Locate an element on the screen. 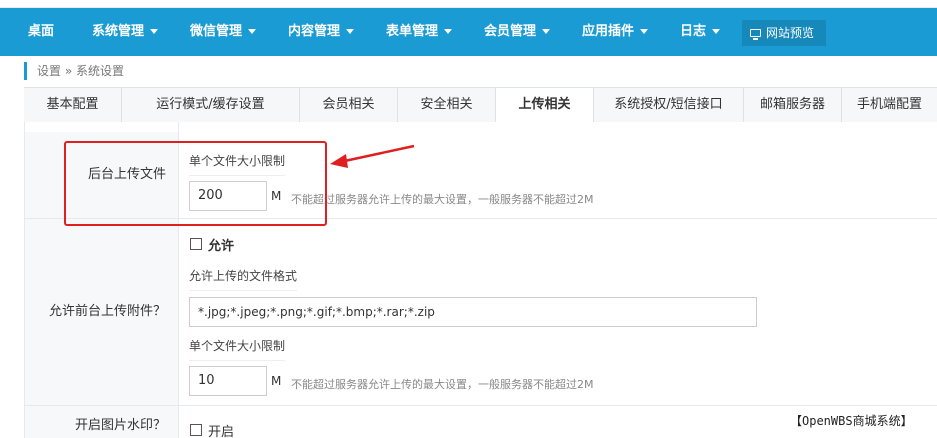  nav-item-forms: 表单管理 is located at coordinates (419, 32).